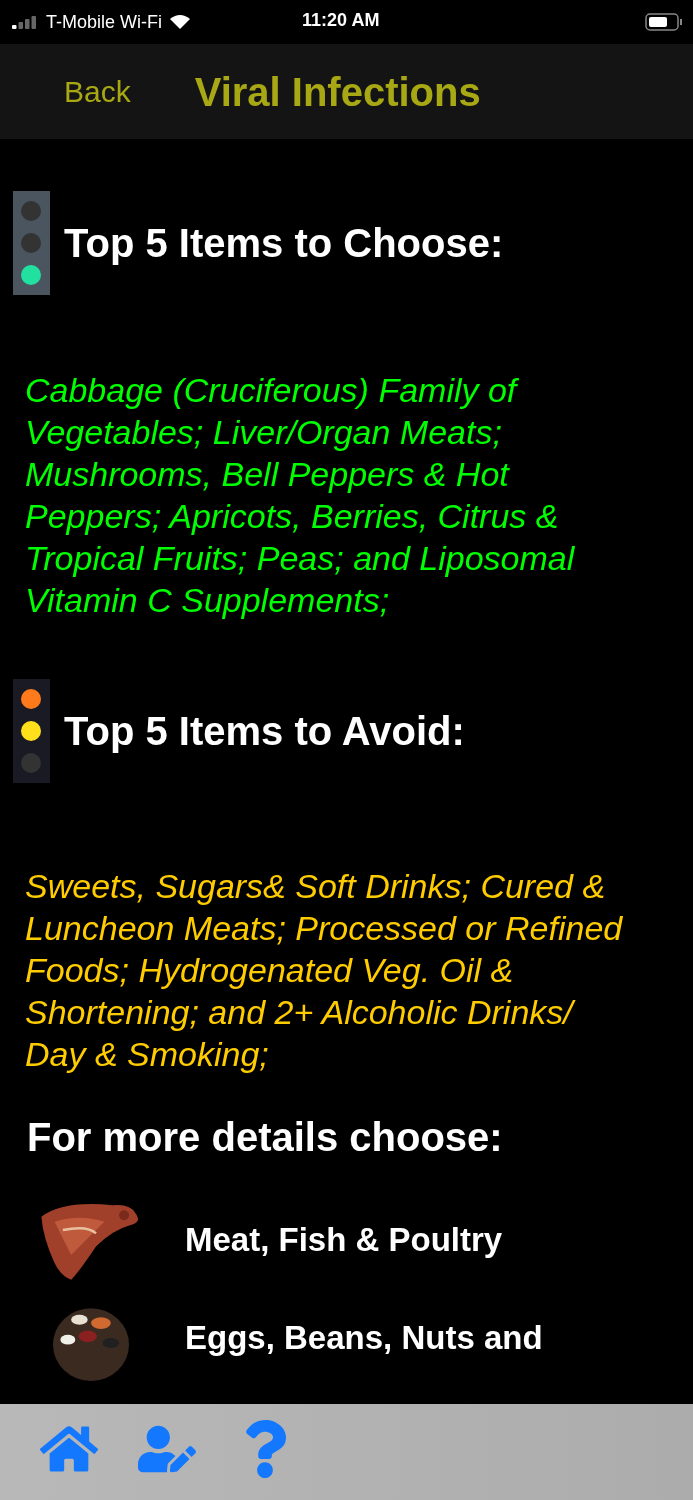  What do you see at coordinates (97, 91) in the screenshot?
I see `back-button: Back` at bounding box center [97, 91].